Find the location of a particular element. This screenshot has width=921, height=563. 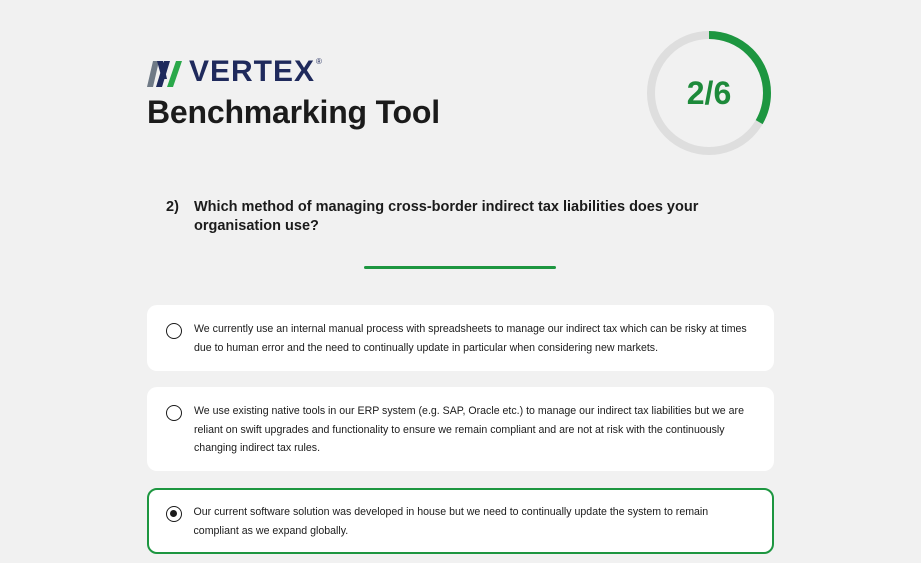

registered-mark: ® is located at coordinates (319, 61).